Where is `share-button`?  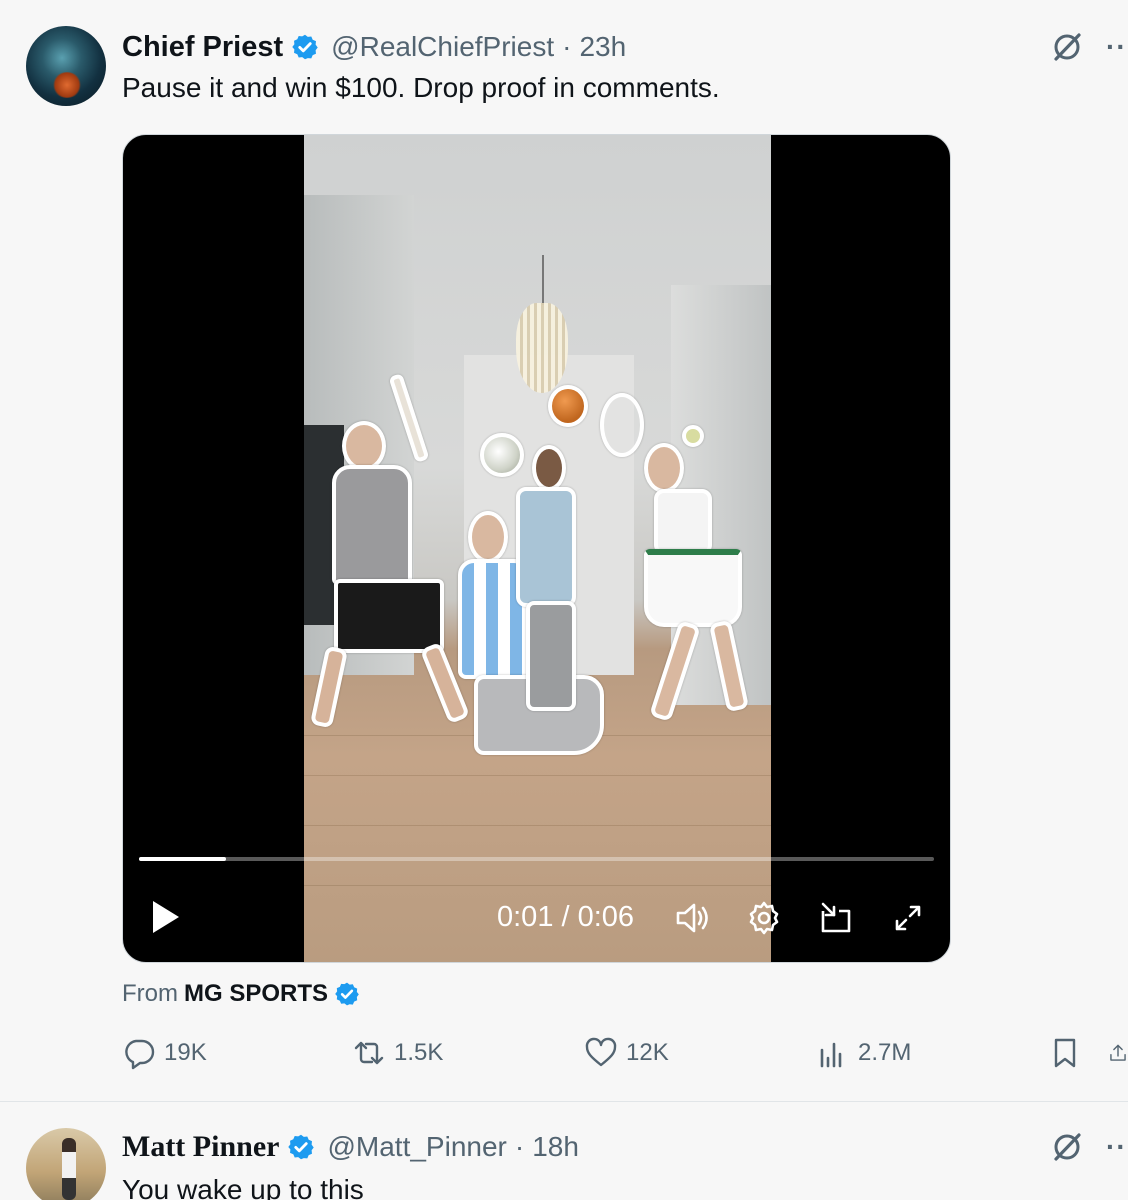
share-button is located at coordinates (1118, 1053).